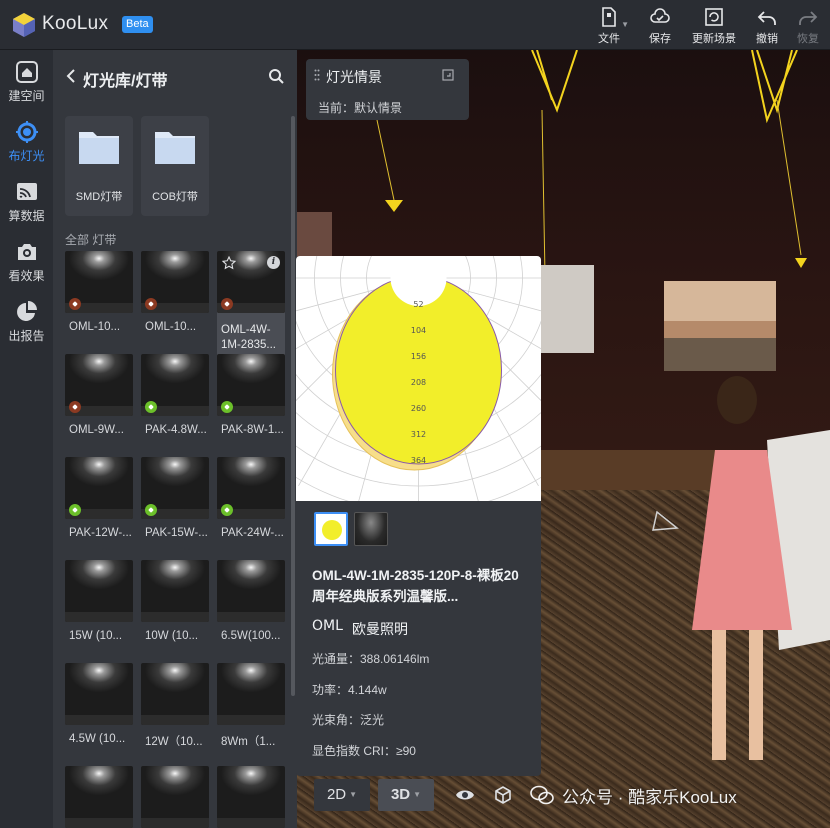  What do you see at coordinates (26, 252) in the screenshot?
I see `camera-icon` at bounding box center [26, 252].